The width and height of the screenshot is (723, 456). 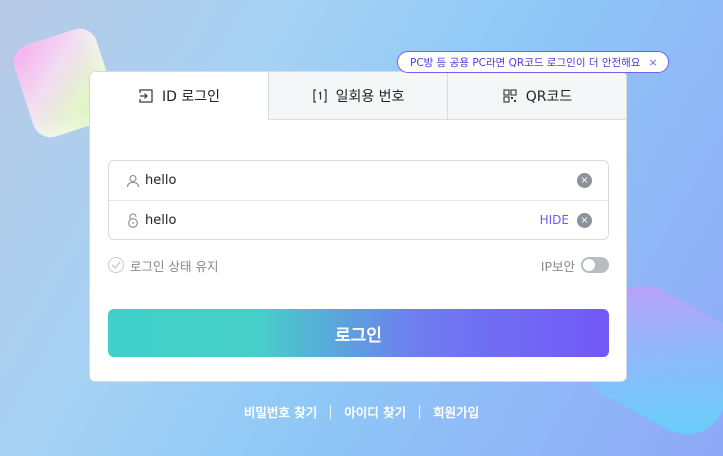 What do you see at coordinates (133, 220) in the screenshot?
I see `lock-icon` at bounding box center [133, 220].